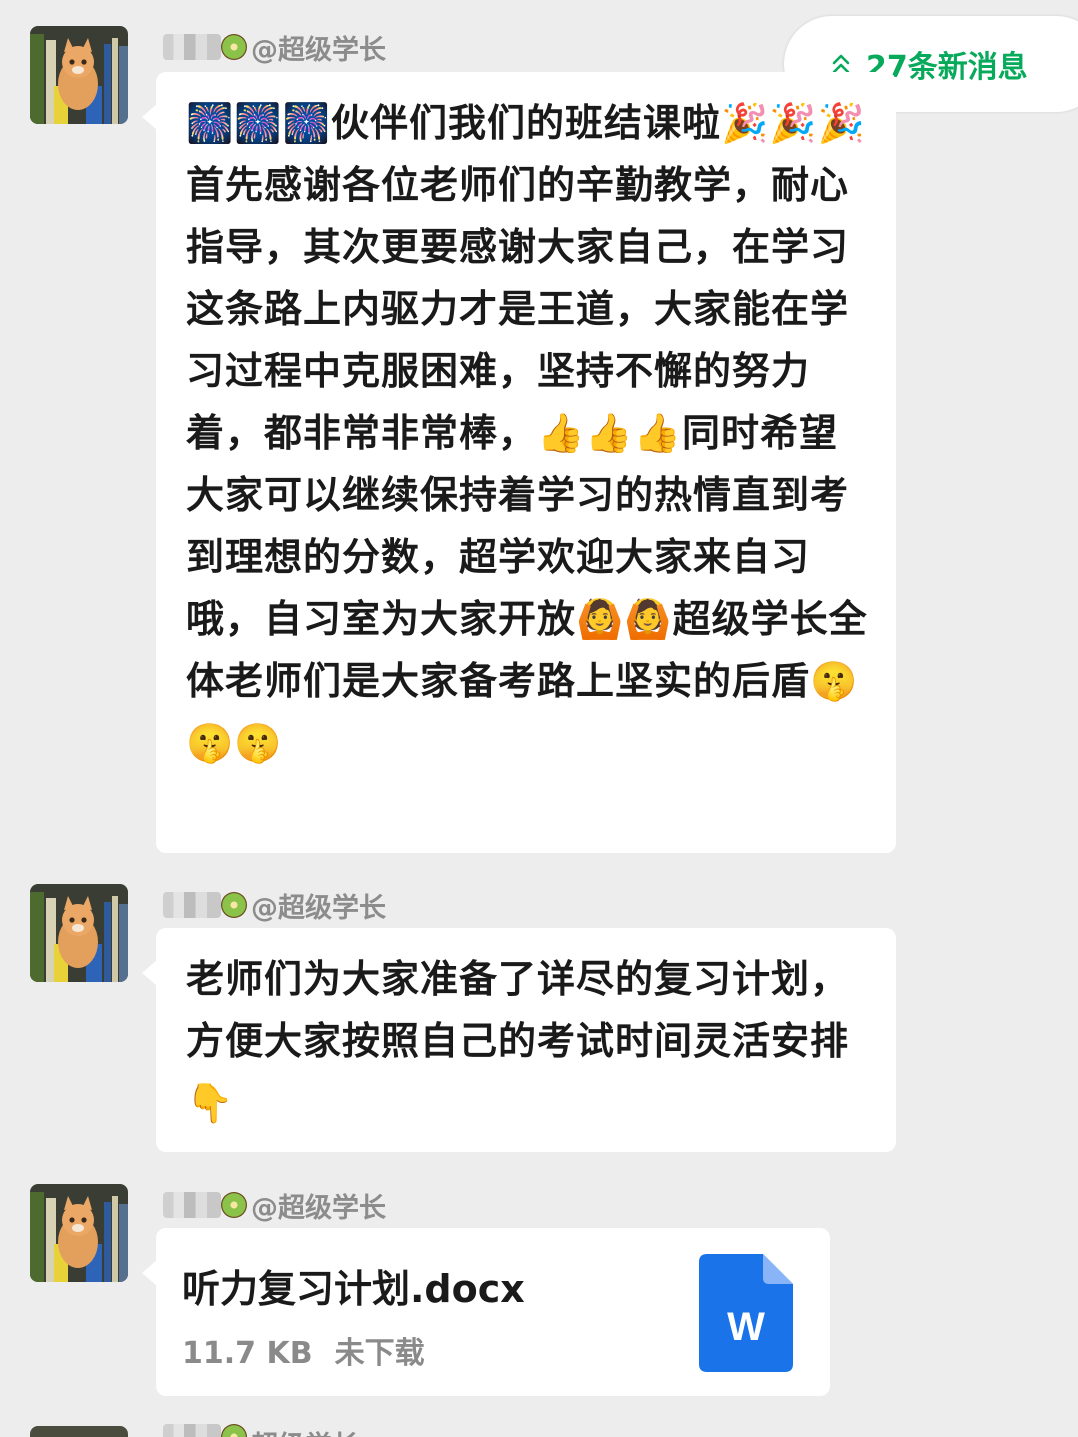 Image resolution: width=1078 pixels, height=1437 pixels. Describe the element at coordinates (746, 1327) in the screenshot. I see `svg-text: W` at that location.